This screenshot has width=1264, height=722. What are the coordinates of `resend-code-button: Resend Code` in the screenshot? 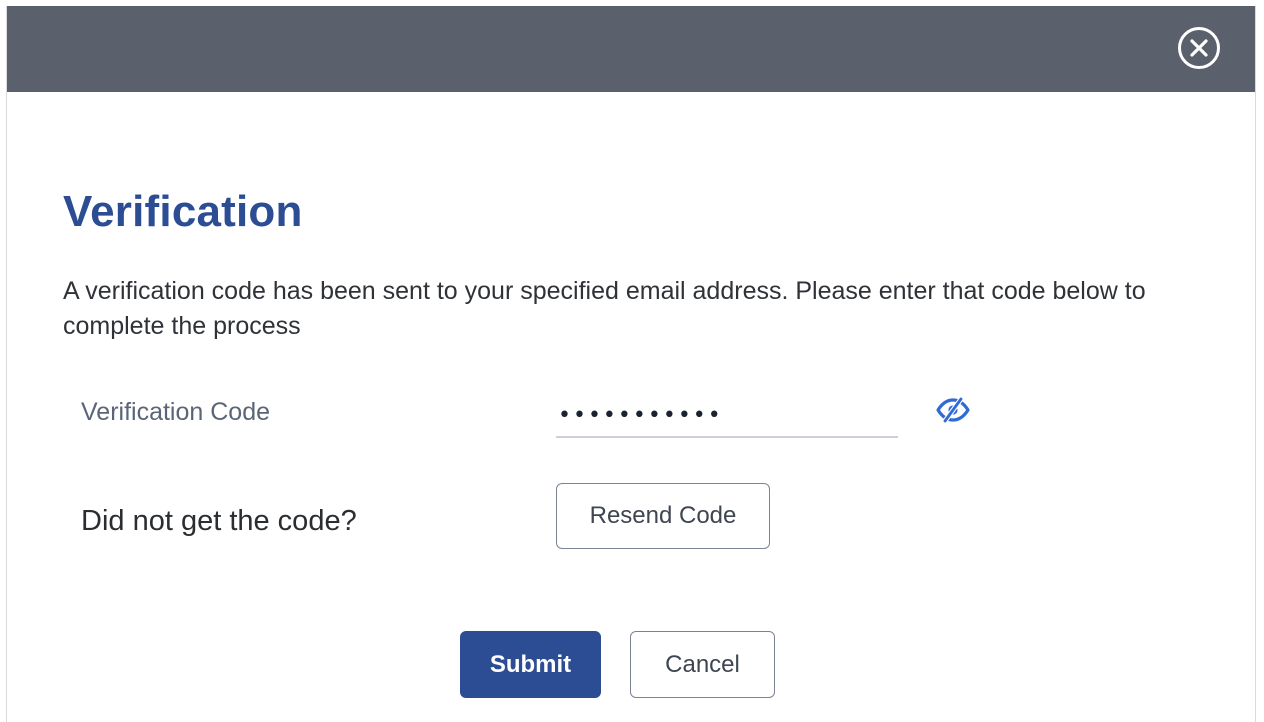 It's located at (663, 516).